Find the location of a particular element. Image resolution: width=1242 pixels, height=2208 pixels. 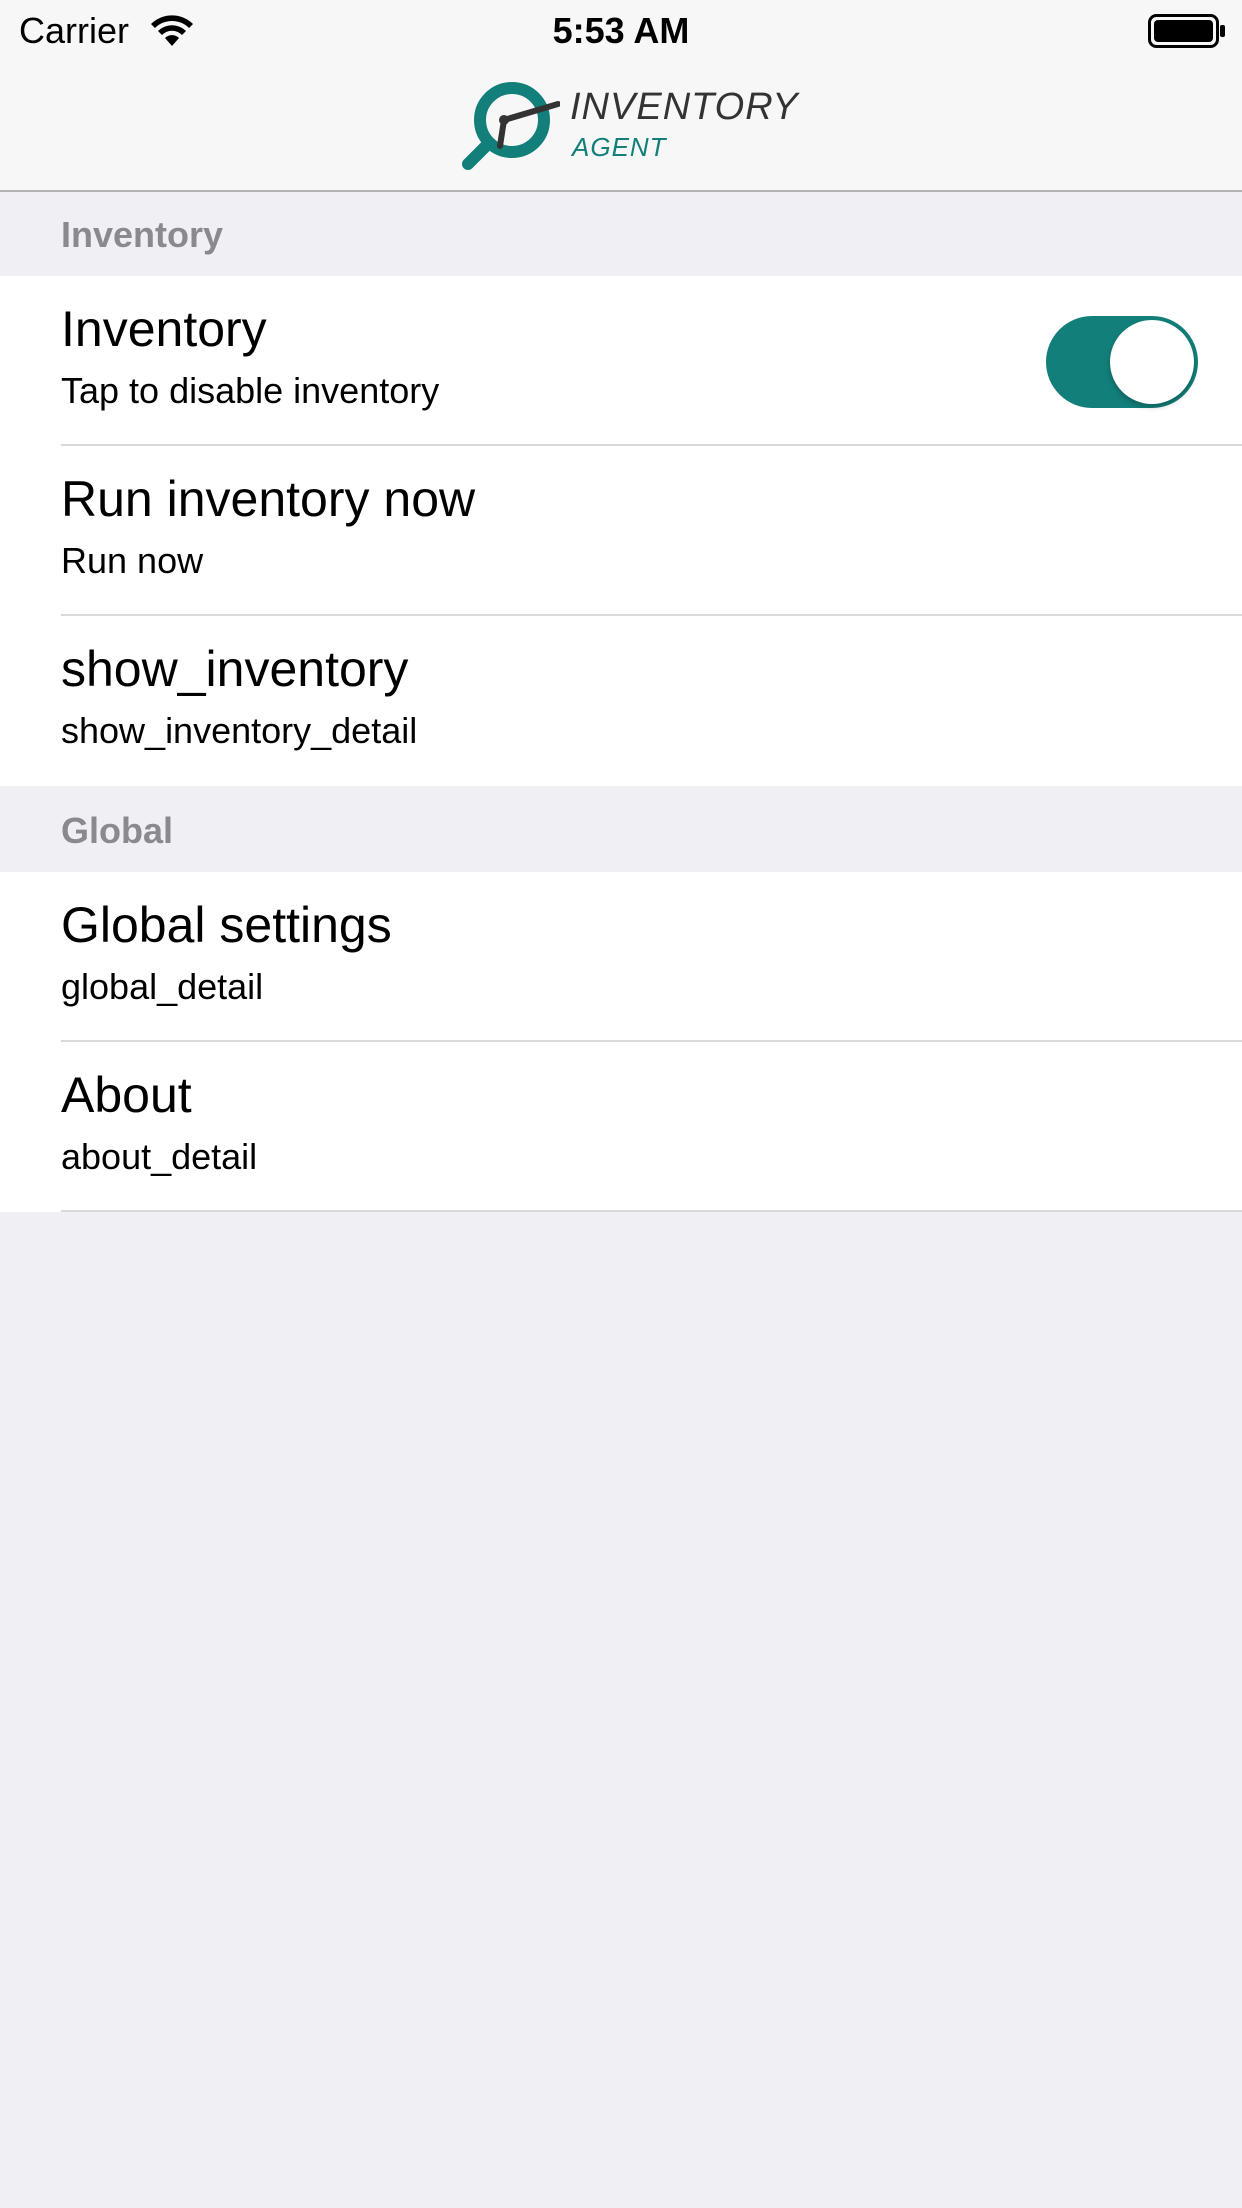

battery-icon is located at coordinates (1186, 31).